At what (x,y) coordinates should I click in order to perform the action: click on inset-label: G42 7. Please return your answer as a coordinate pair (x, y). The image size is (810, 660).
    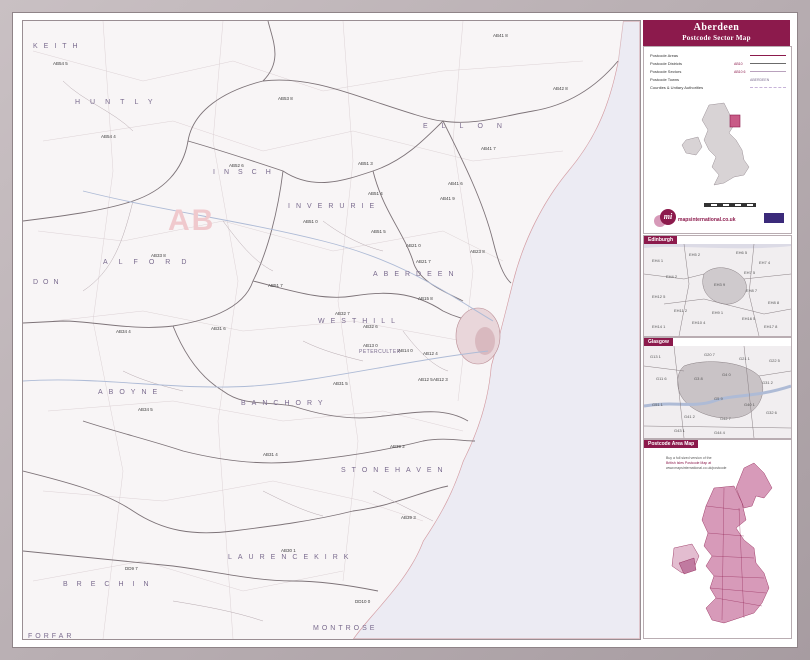
    Looking at the image, I should click on (725, 418).